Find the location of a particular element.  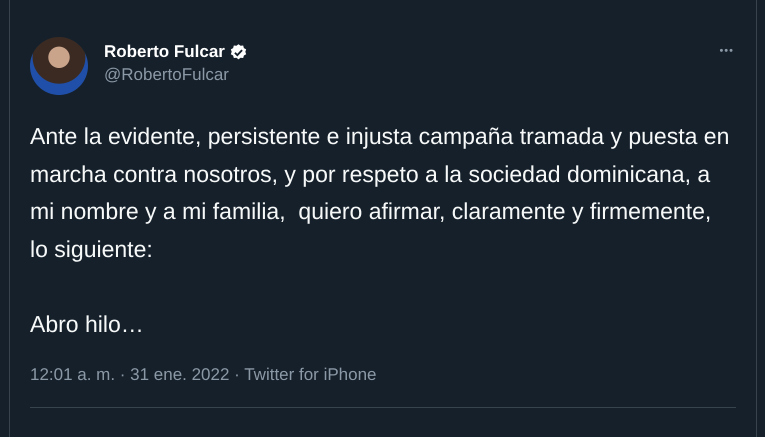

more-menu: ••• is located at coordinates (726, 47).